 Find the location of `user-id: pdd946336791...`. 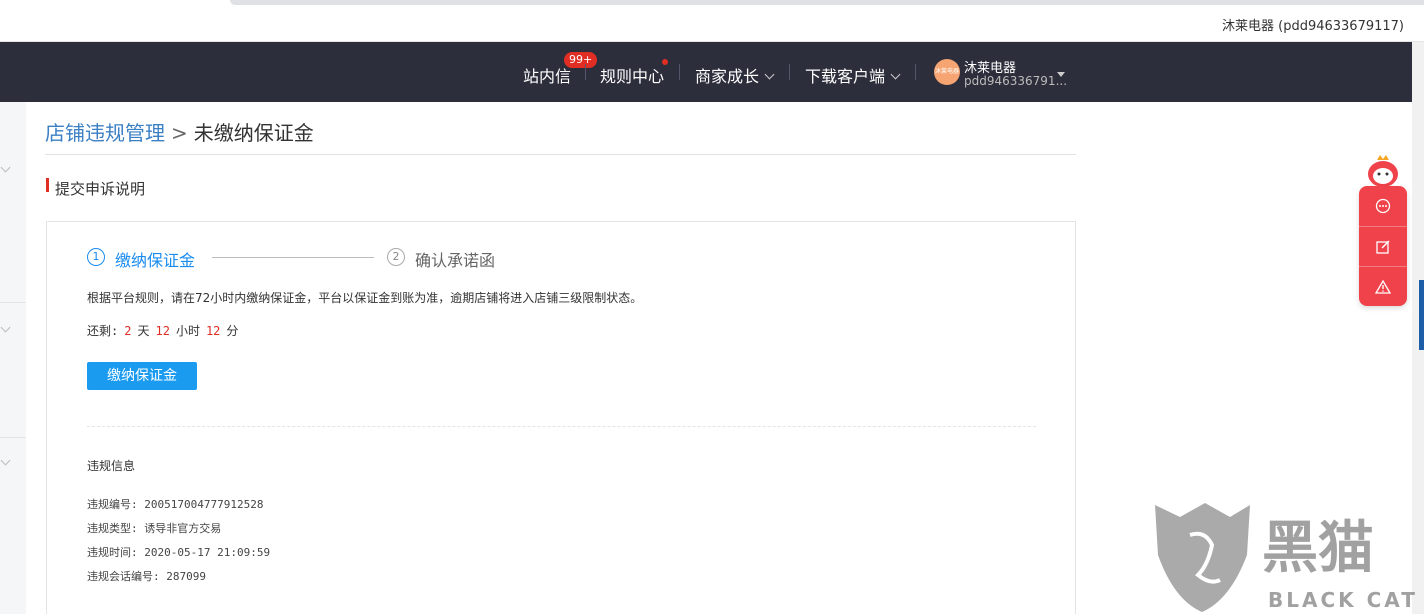

user-id: pdd946336791... is located at coordinates (1015, 81).